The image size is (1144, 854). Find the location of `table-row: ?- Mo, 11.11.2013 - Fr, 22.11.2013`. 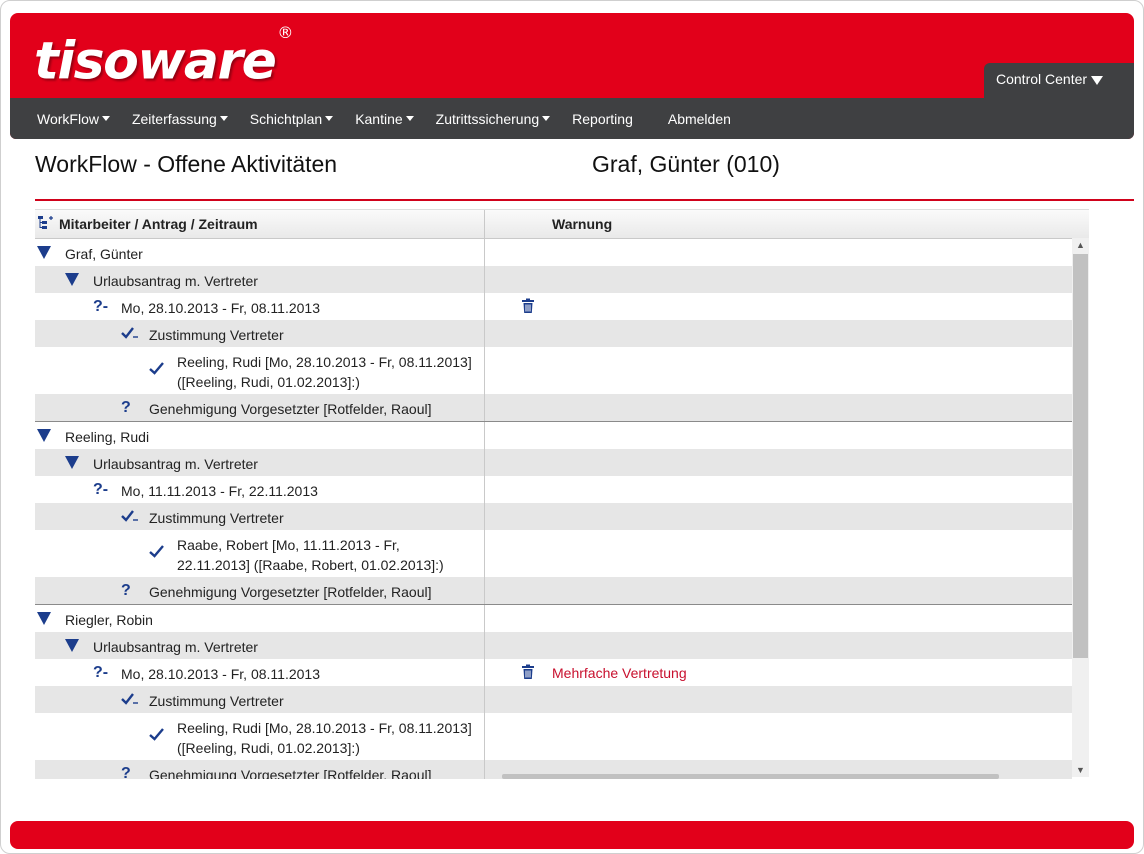

table-row: ?- Mo, 11.11.2013 - Fr, 22.11.2013 is located at coordinates (553, 489).